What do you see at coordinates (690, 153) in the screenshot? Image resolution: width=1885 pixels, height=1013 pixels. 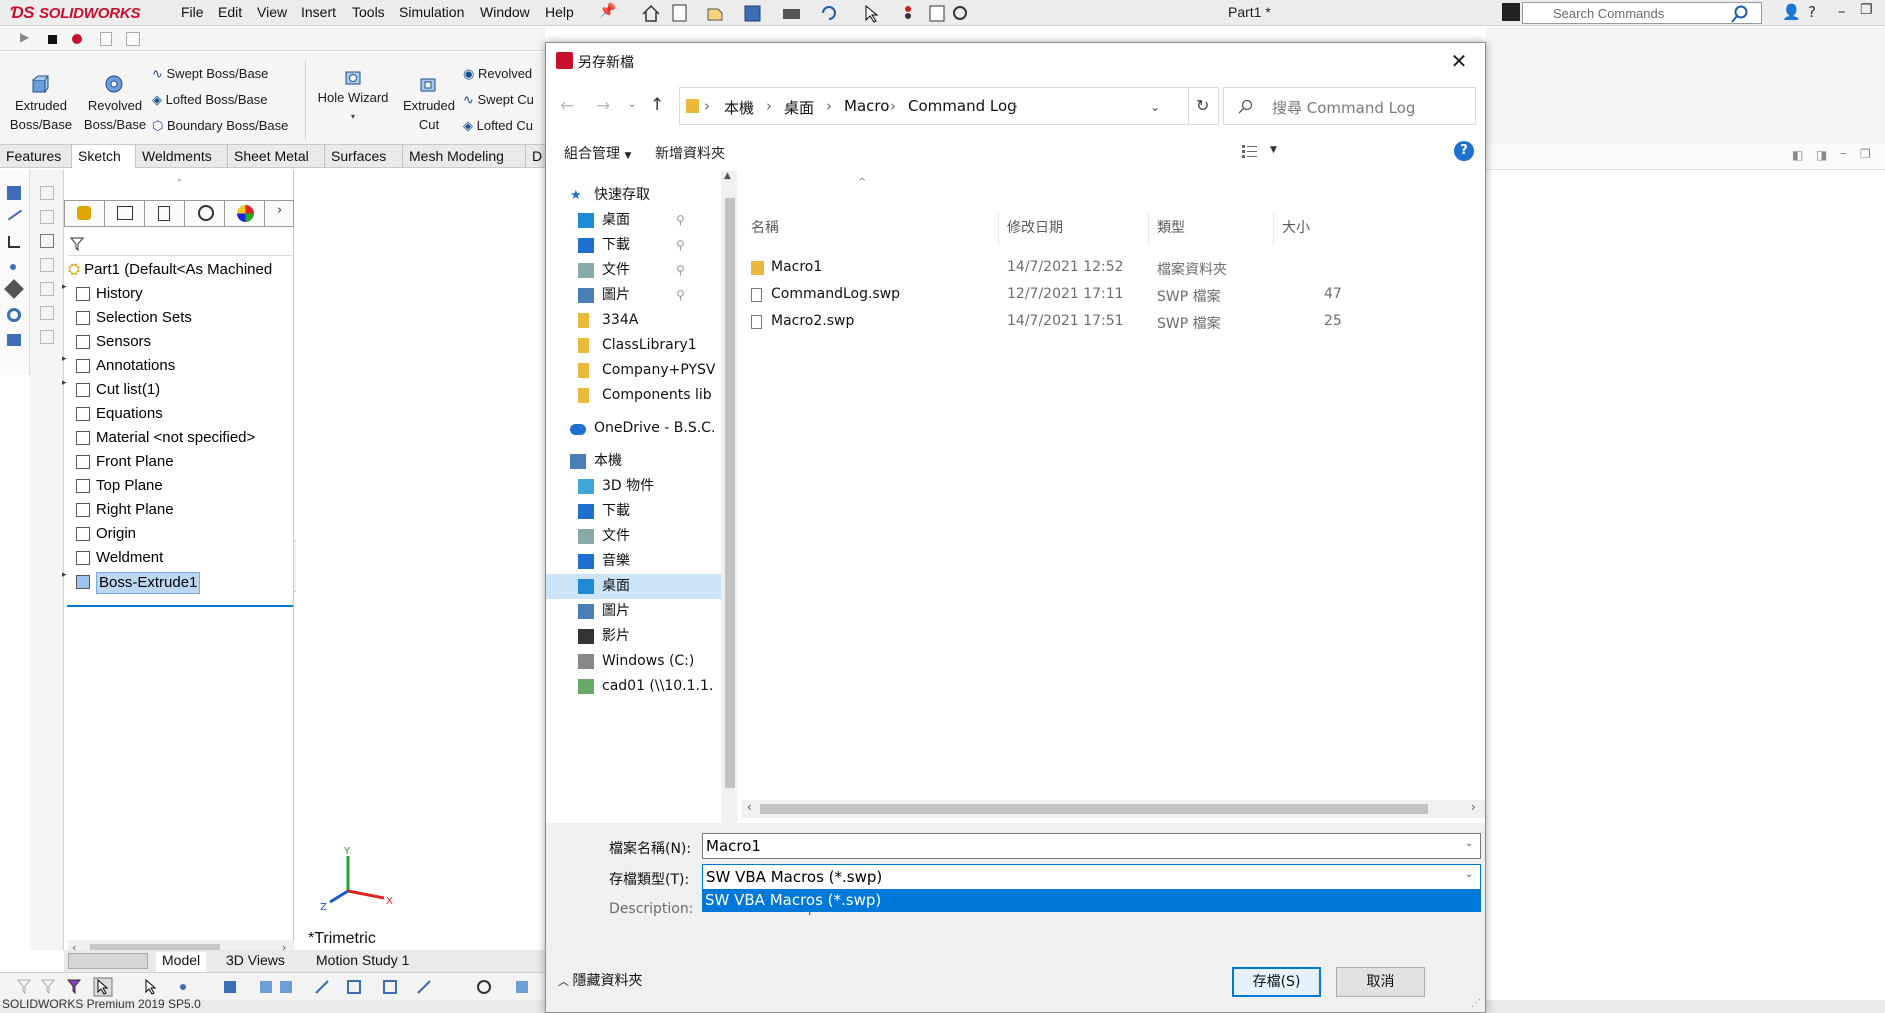 I see `new-folder-button: 新增資料夾` at bounding box center [690, 153].